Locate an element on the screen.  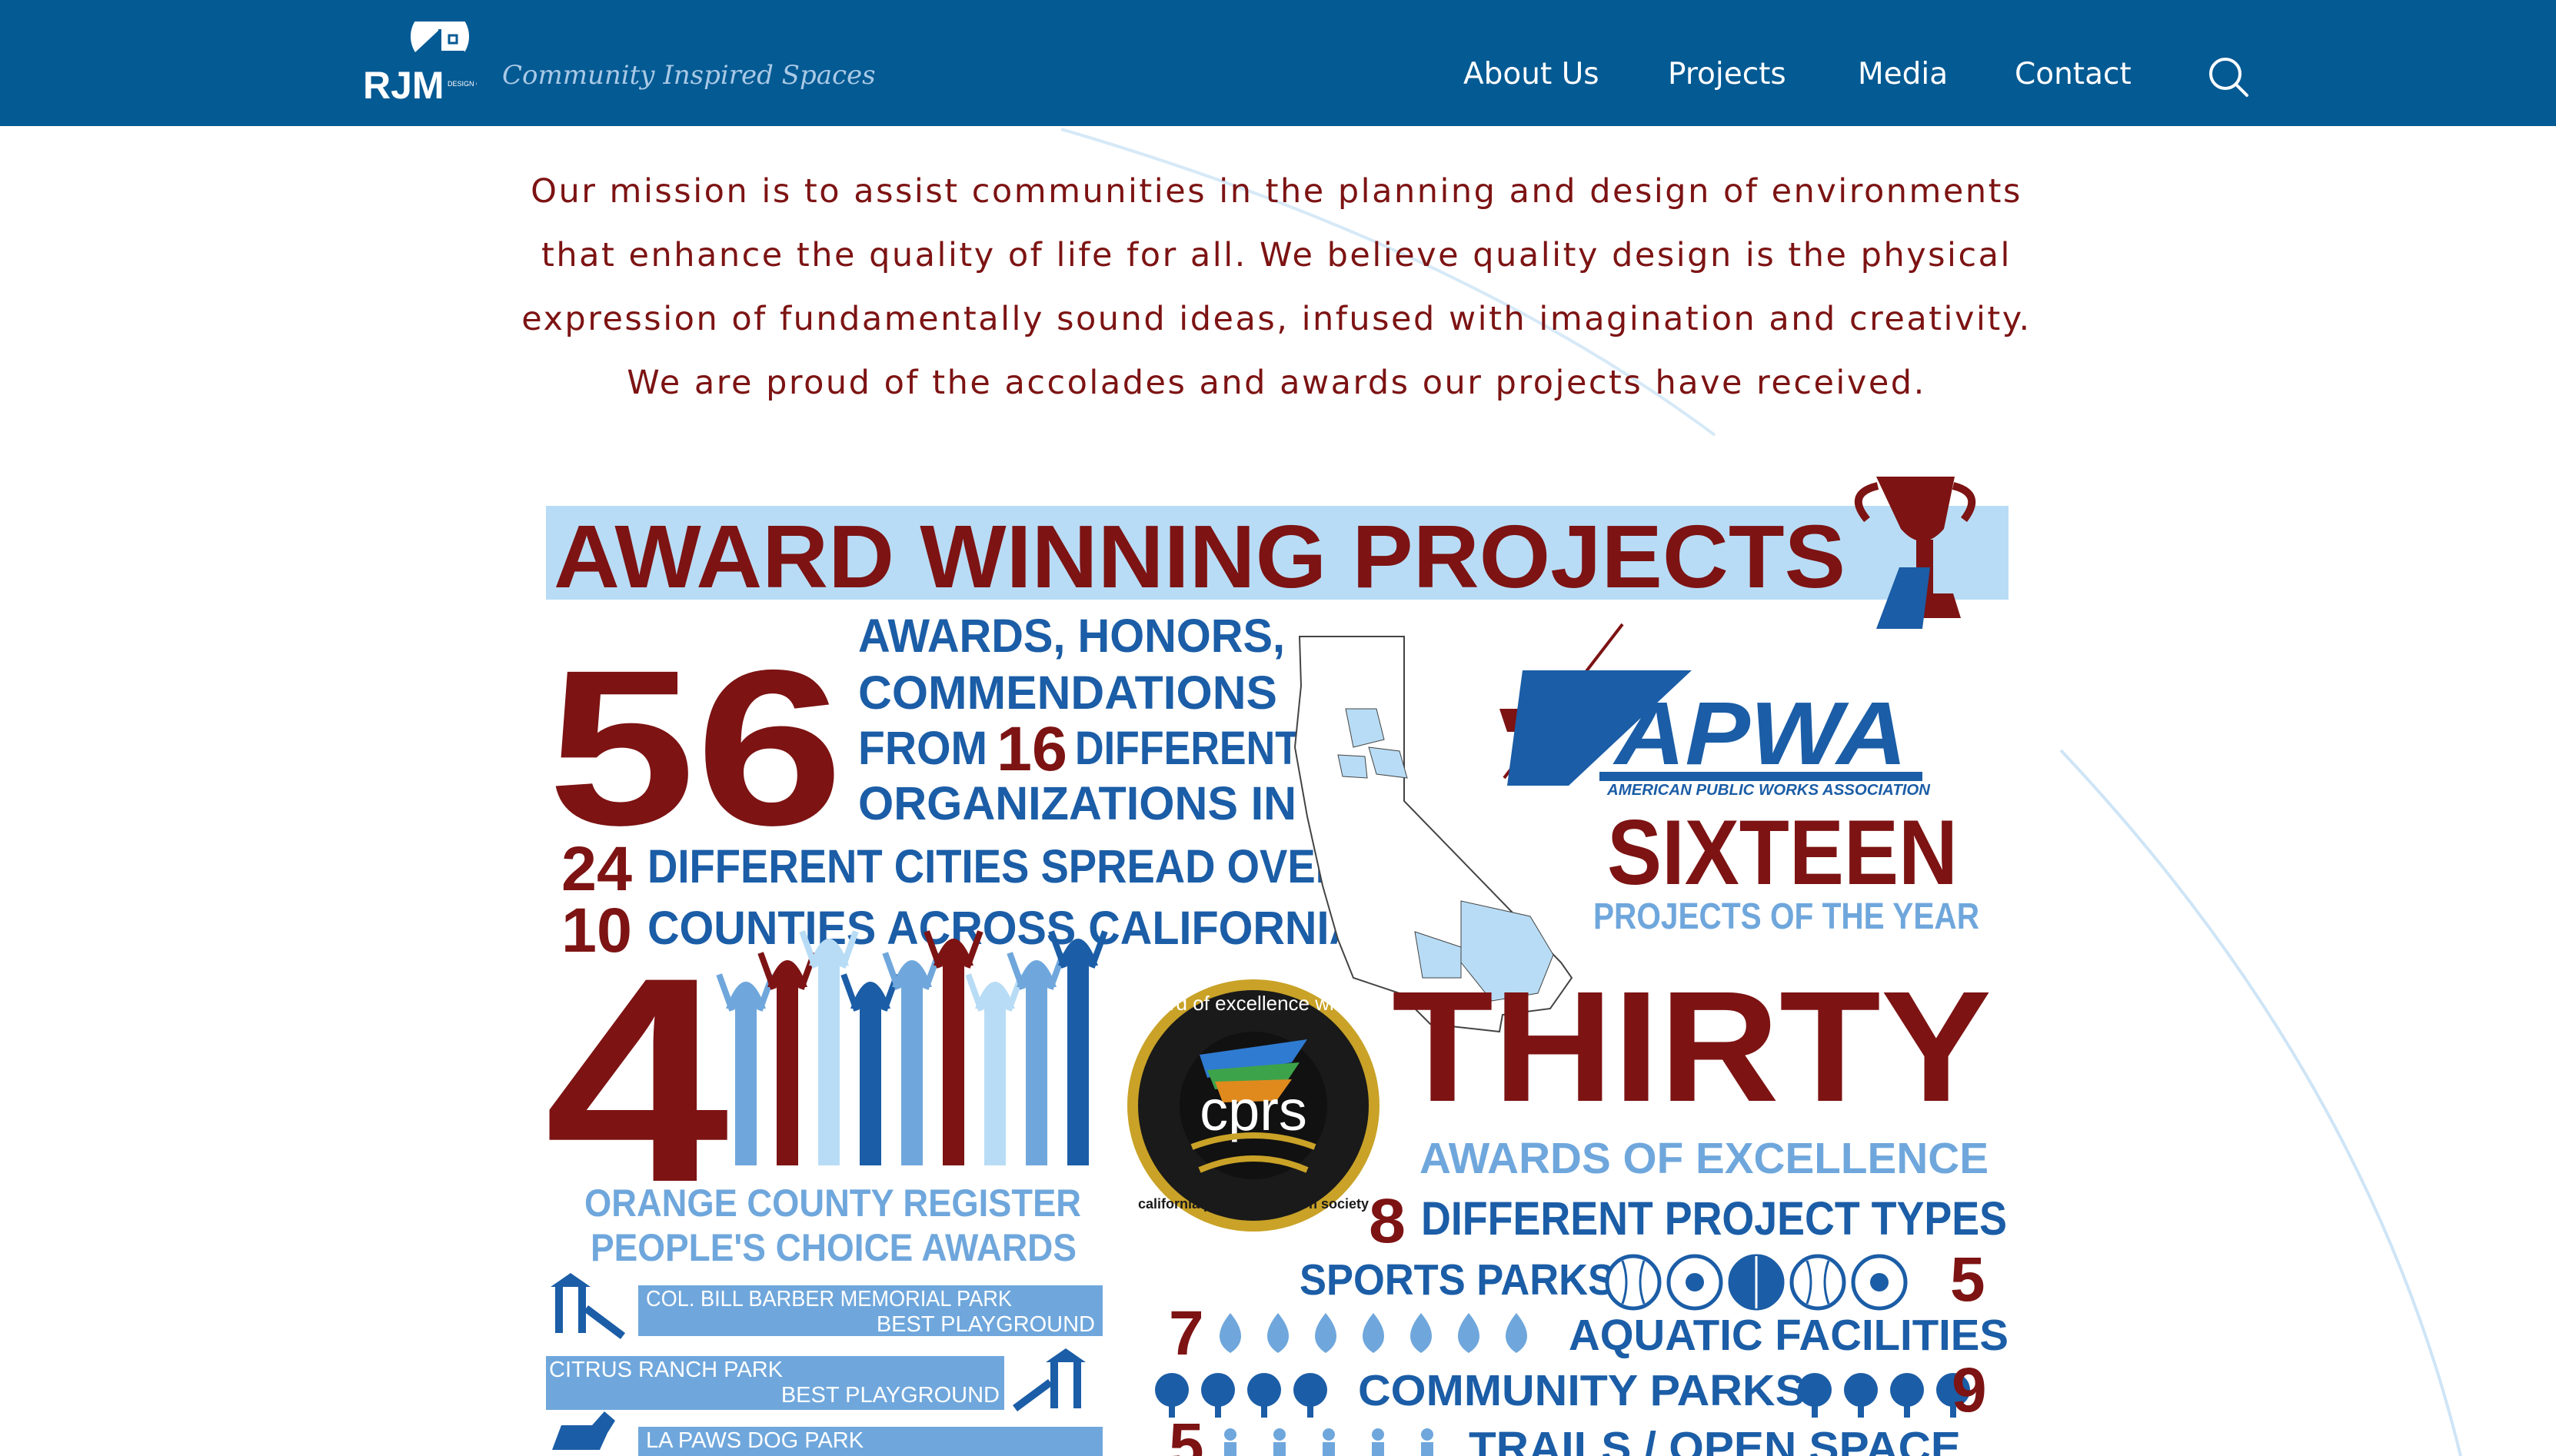
logo-text: RJM is located at coordinates (403, 85).